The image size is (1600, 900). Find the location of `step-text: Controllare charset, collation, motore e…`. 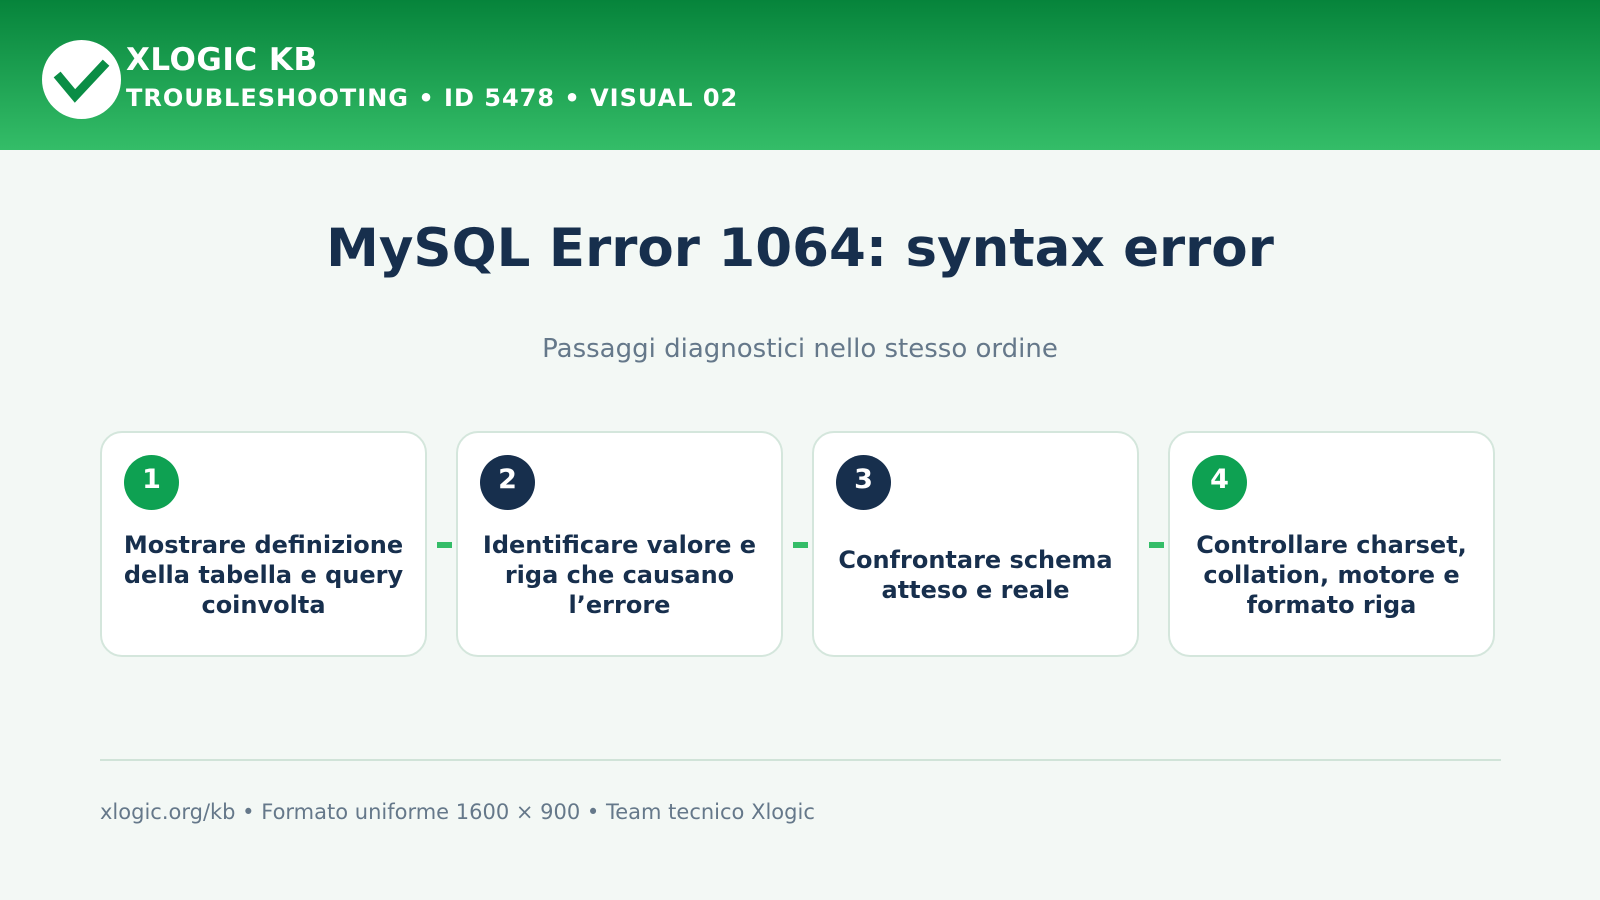

step-text: Controllare charset, collation, motore e… is located at coordinates (1331, 575).